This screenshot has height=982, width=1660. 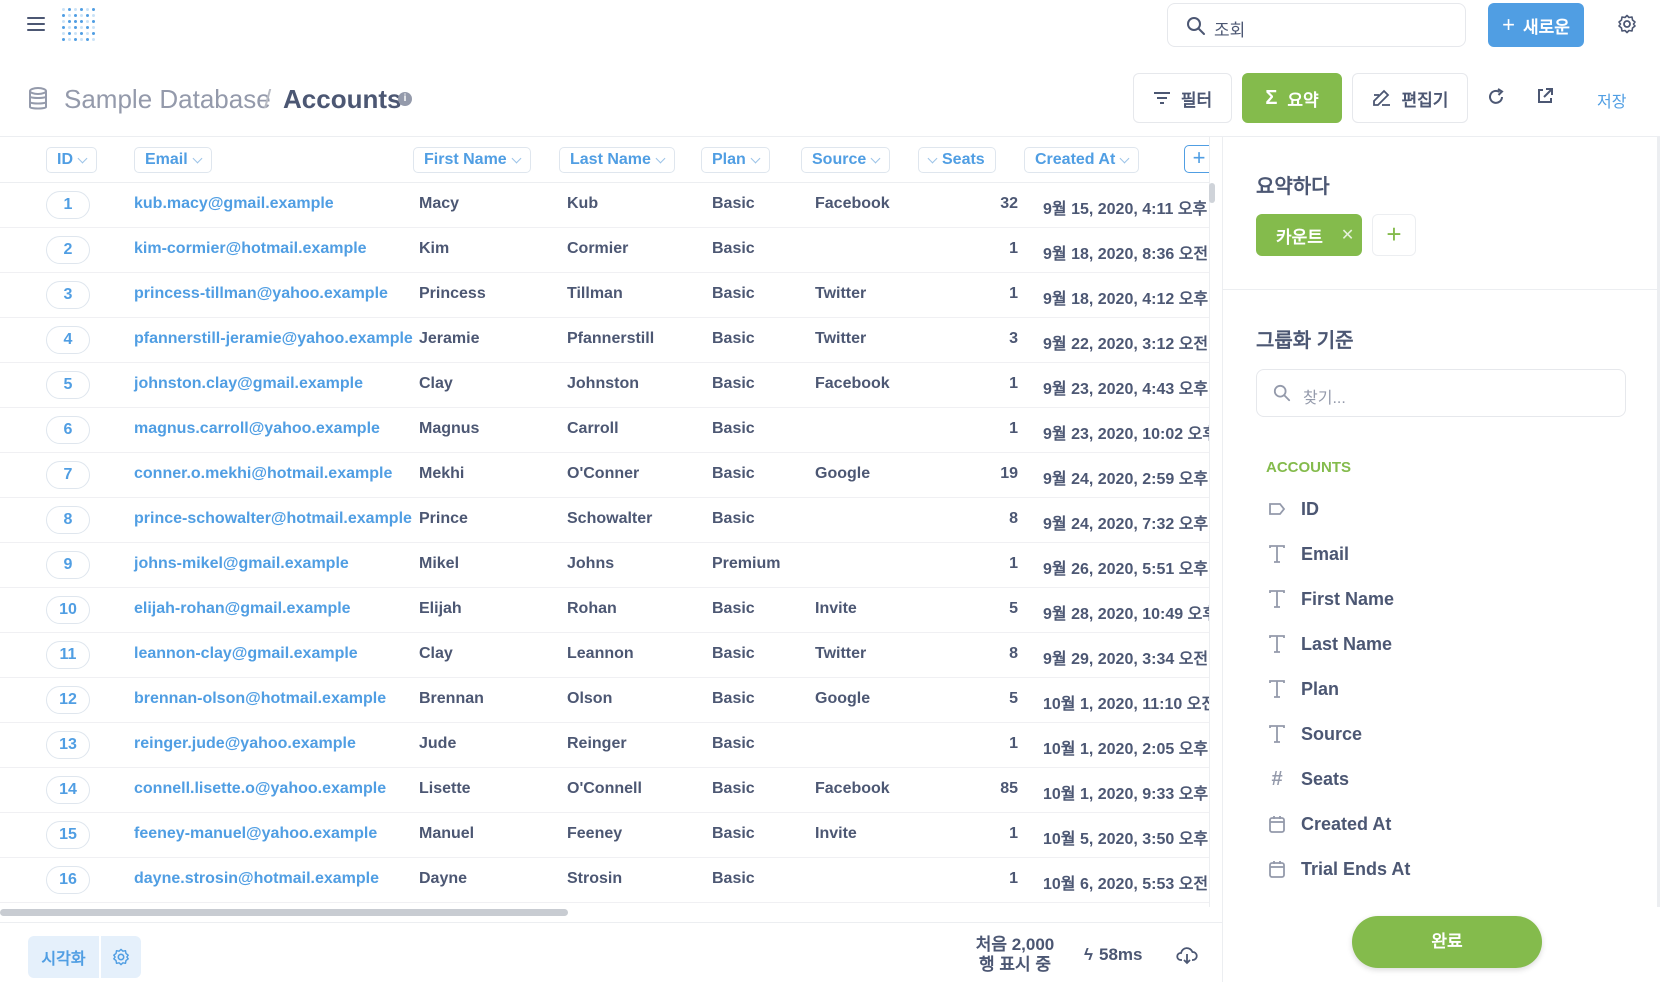 I want to click on cell-id: 13, so click(x=68, y=745).